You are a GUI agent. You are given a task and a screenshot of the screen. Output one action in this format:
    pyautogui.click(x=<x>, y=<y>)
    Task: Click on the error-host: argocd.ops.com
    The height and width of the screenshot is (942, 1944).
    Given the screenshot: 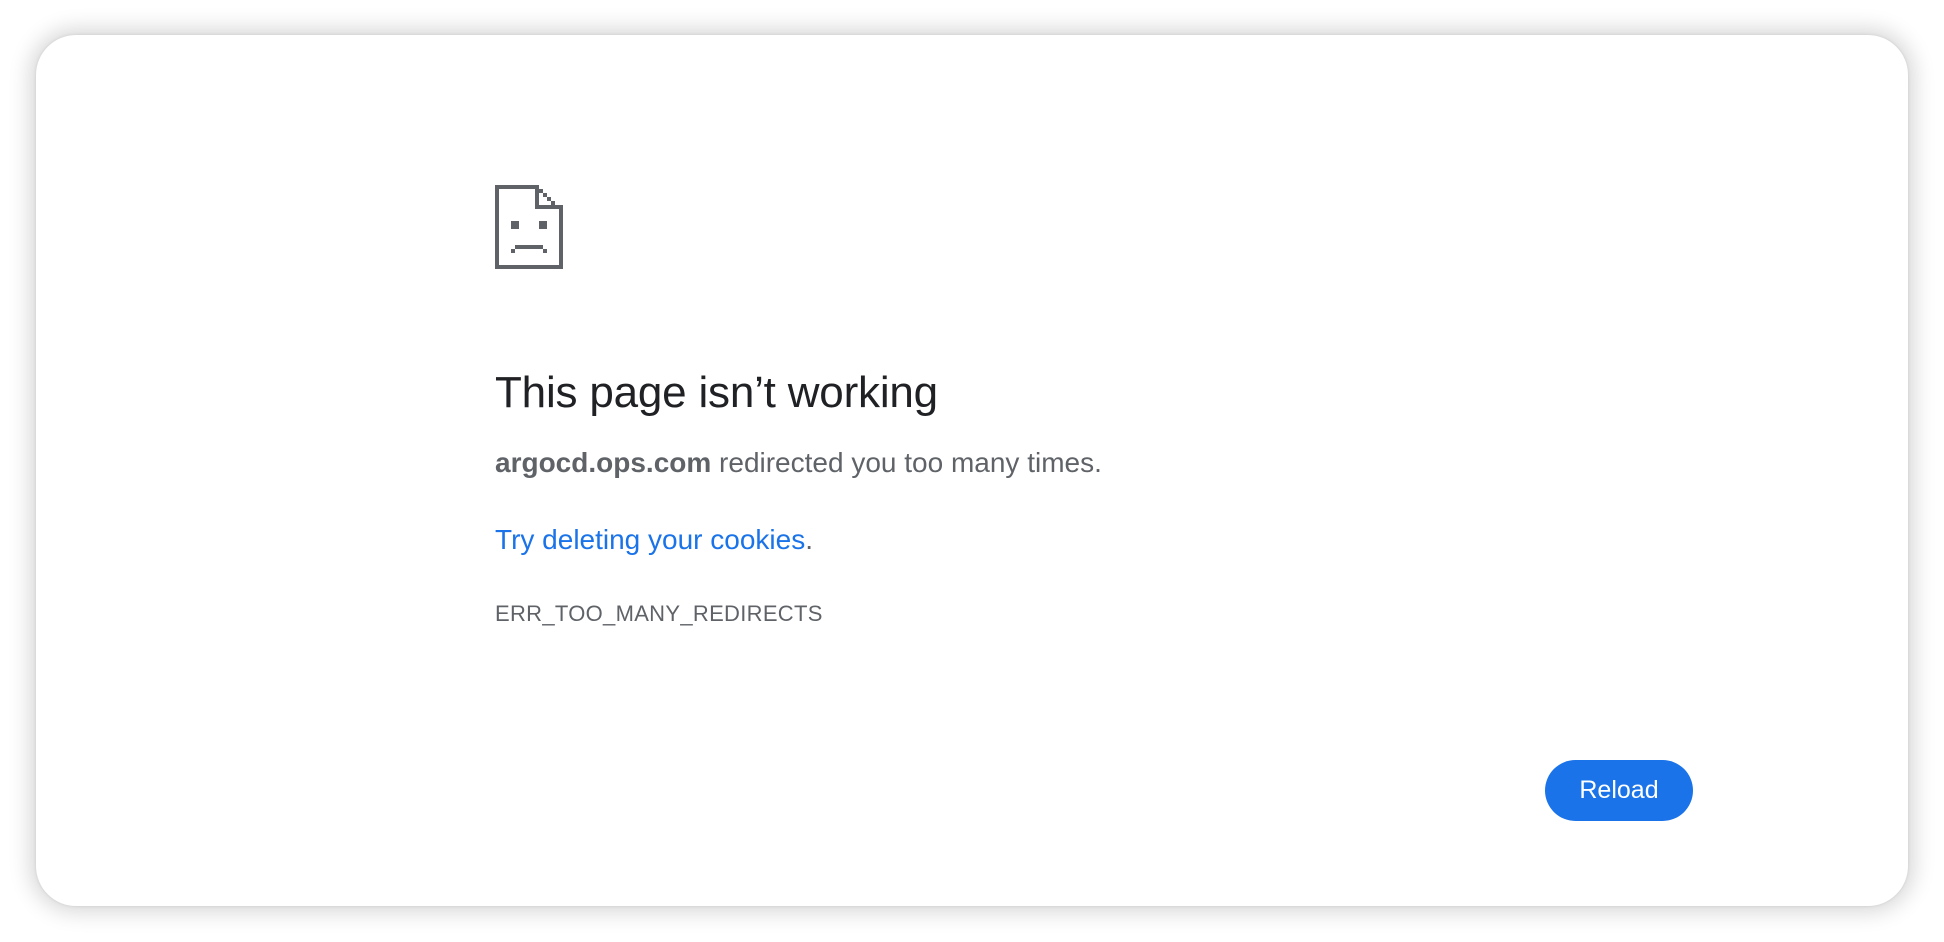 What is the action you would take?
    pyautogui.click(x=603, y=462)
    